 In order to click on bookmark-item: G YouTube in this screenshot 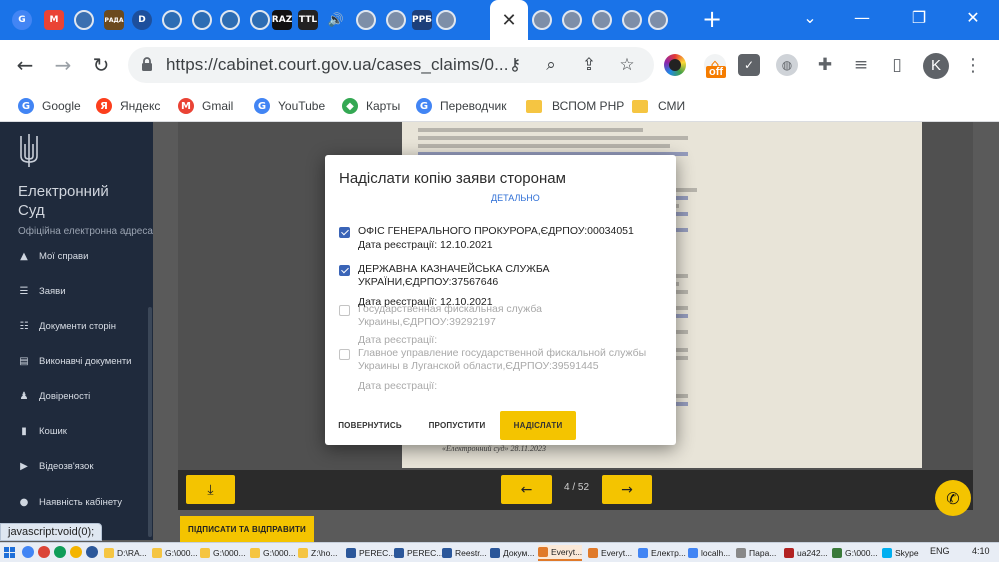, I will do `click(289, 106)`.